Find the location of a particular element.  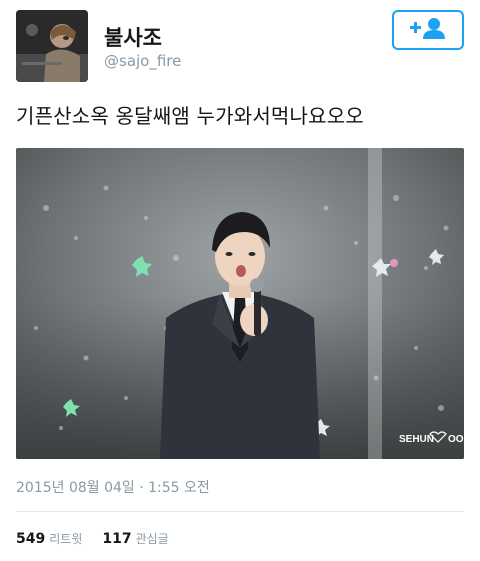

divider is located at coordinates (240, 511).